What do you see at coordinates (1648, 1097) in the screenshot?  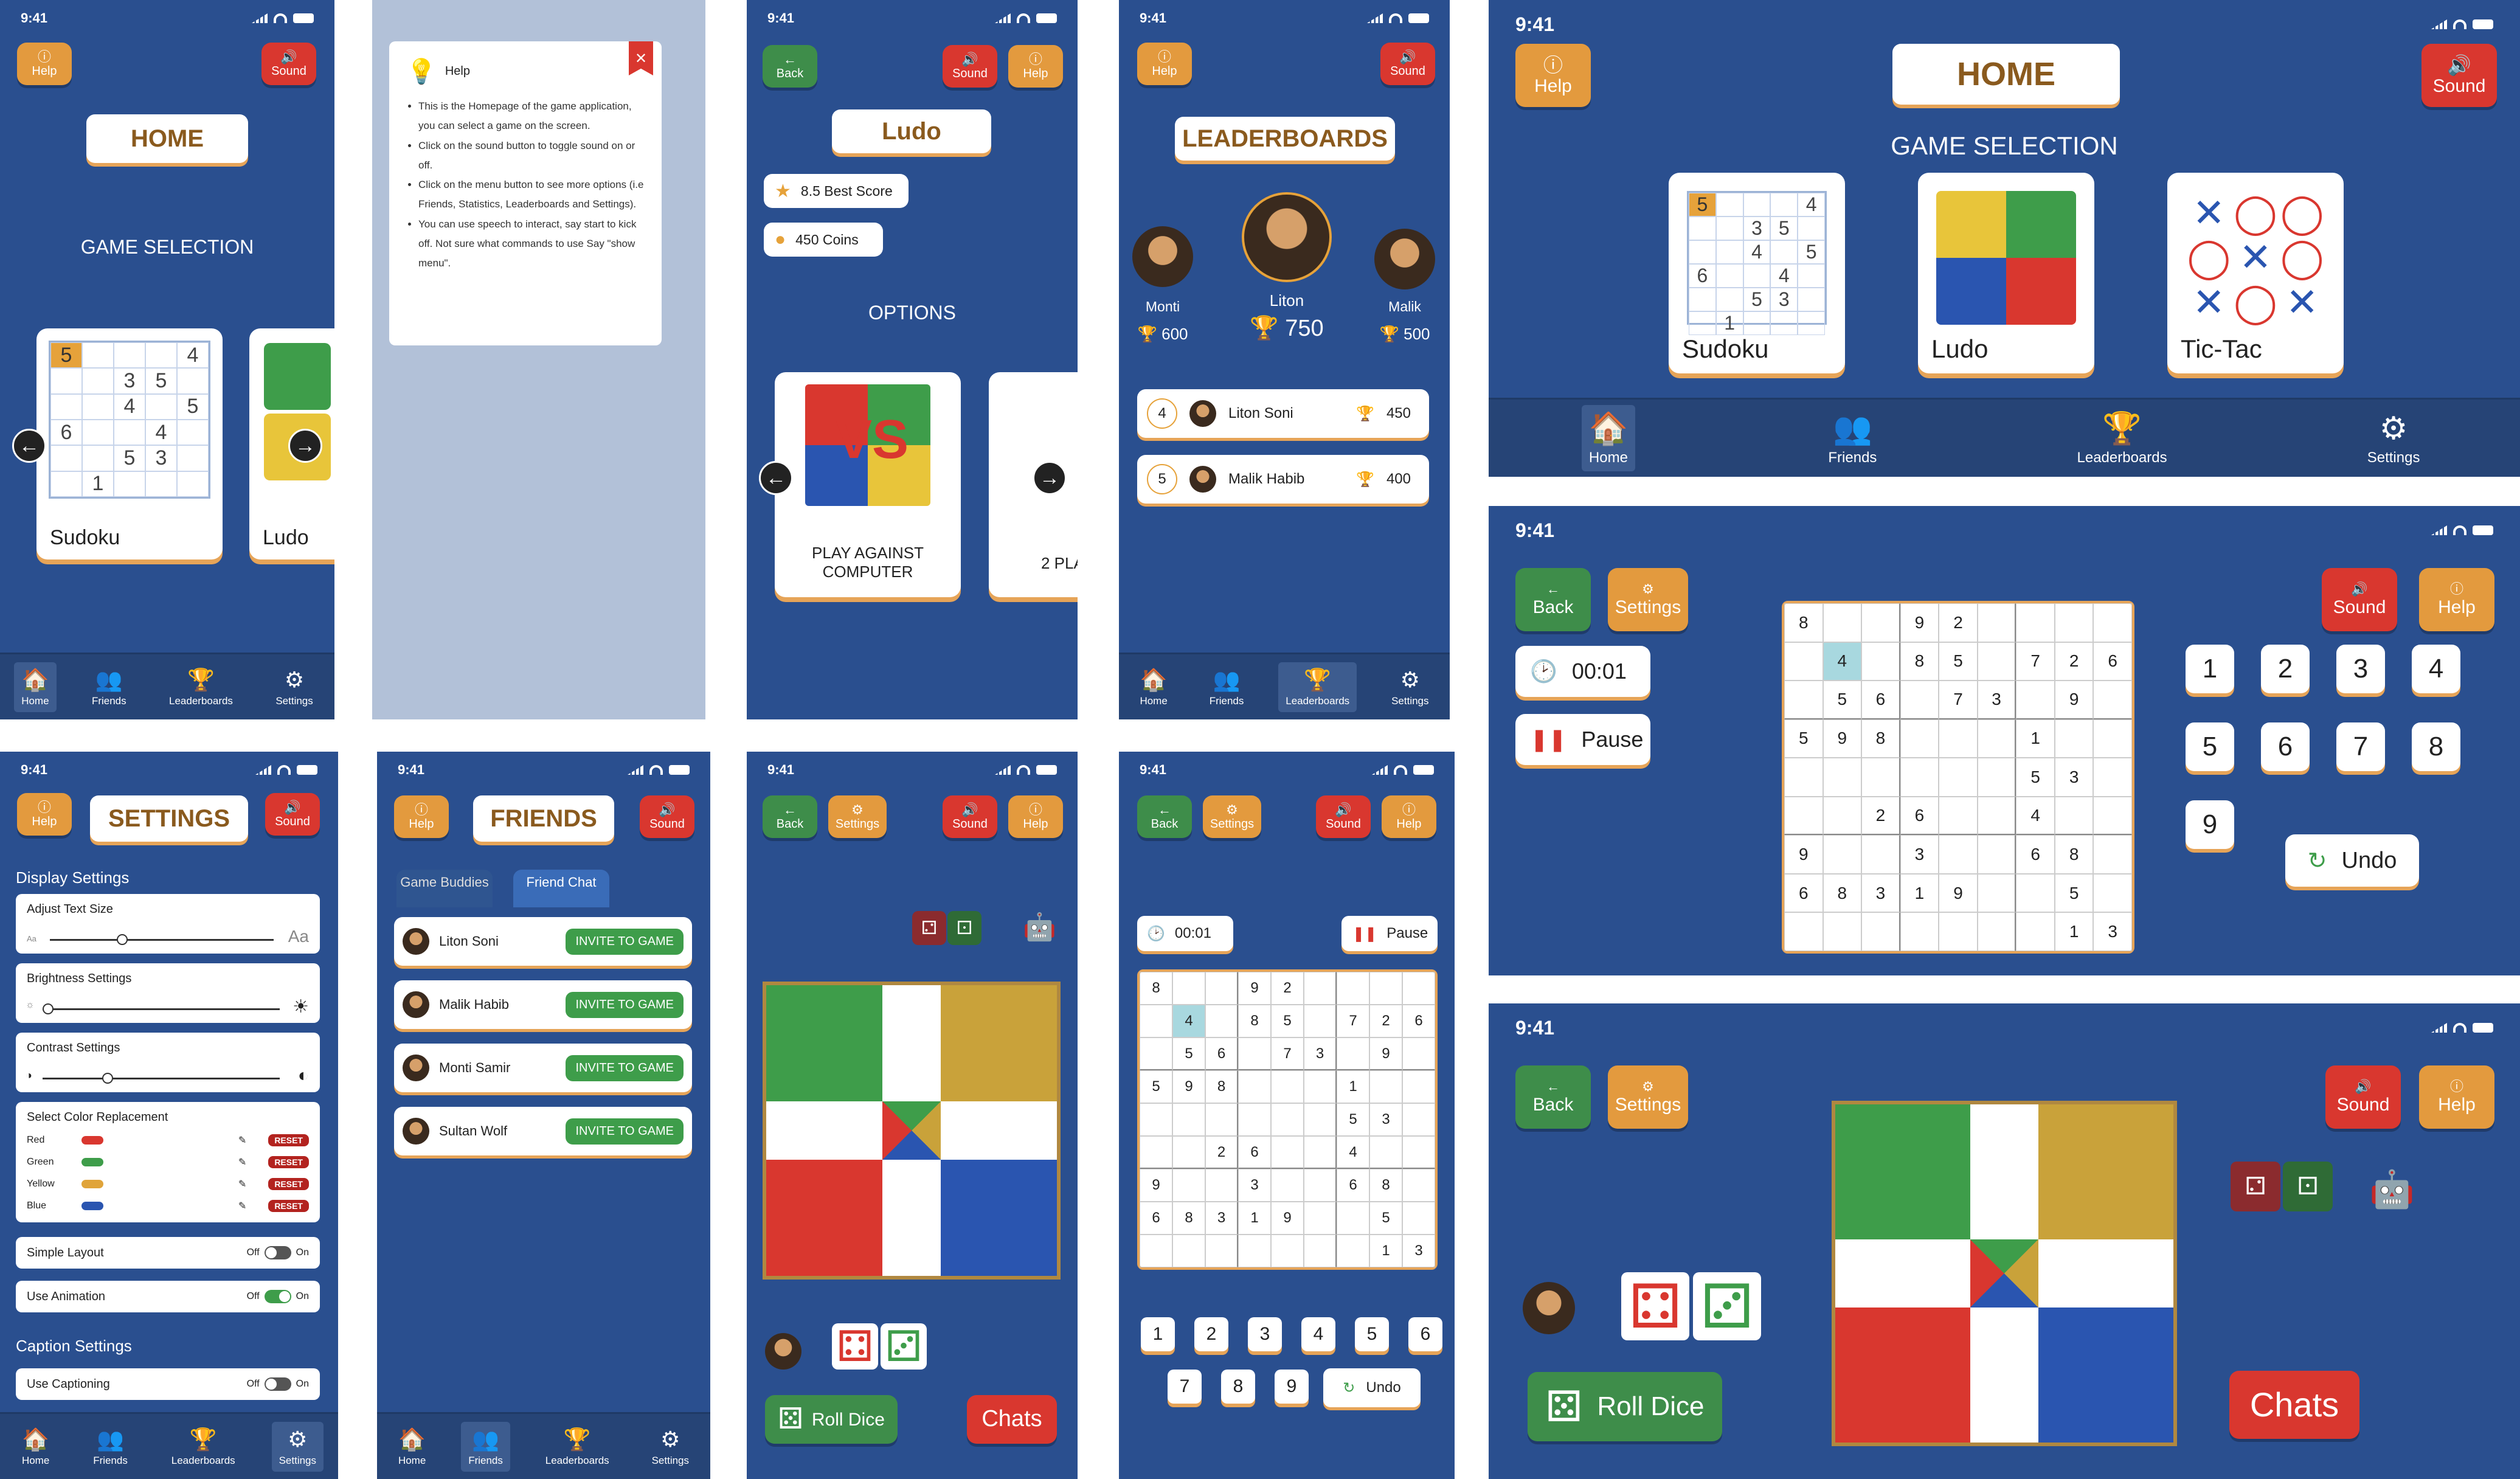 I see `settings-button: ⚙ Settings` at bounding box center [1648, 1097].